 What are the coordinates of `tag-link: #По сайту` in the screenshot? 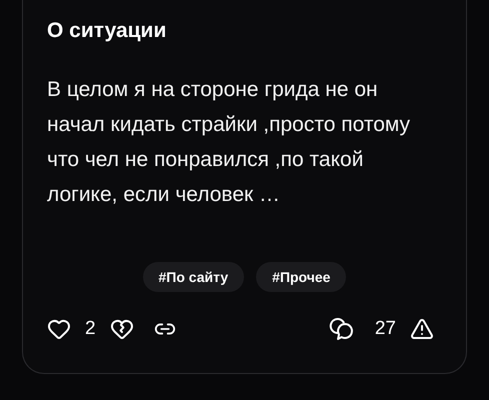 It's located at (193, 277).